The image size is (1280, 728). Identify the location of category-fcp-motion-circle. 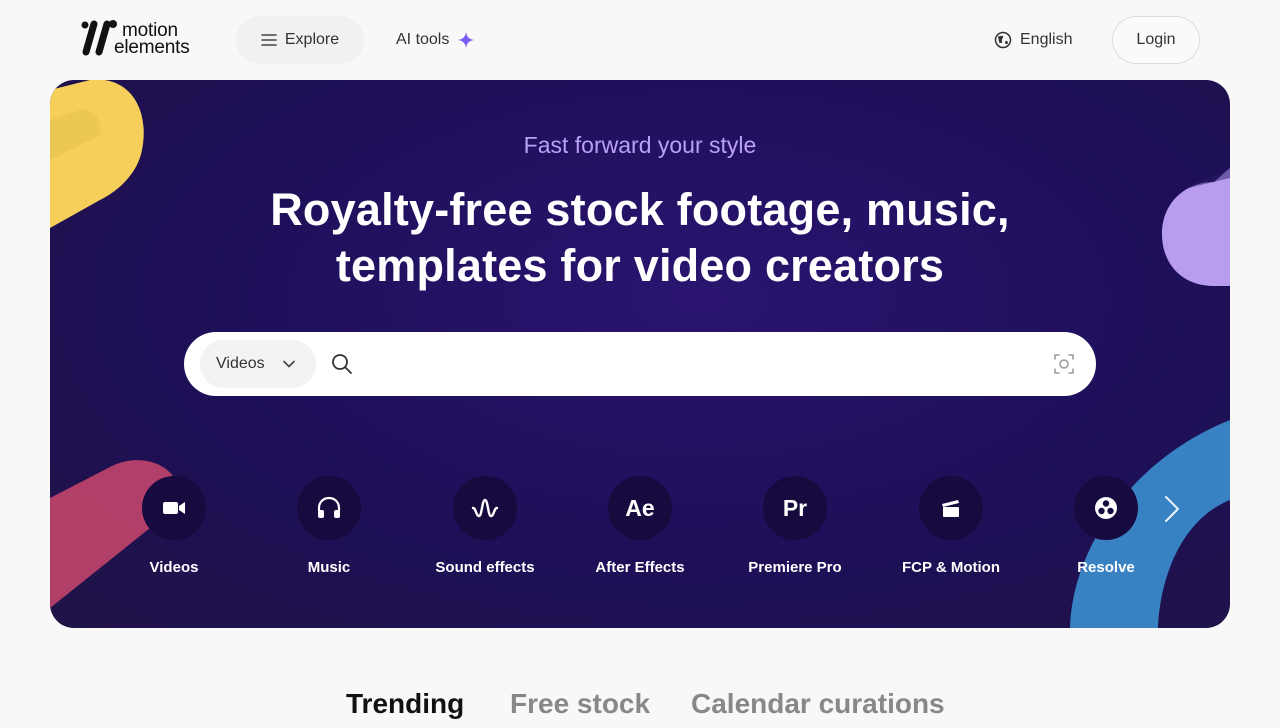
(951, 508).